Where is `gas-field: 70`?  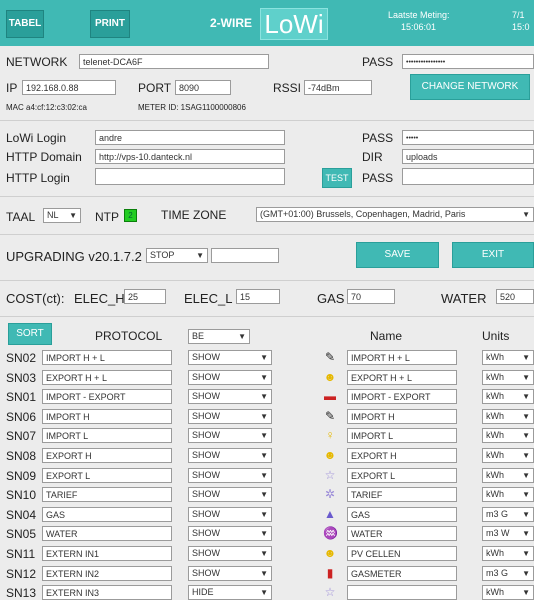 gas-field: 70 is located at coordinates (371, 296).